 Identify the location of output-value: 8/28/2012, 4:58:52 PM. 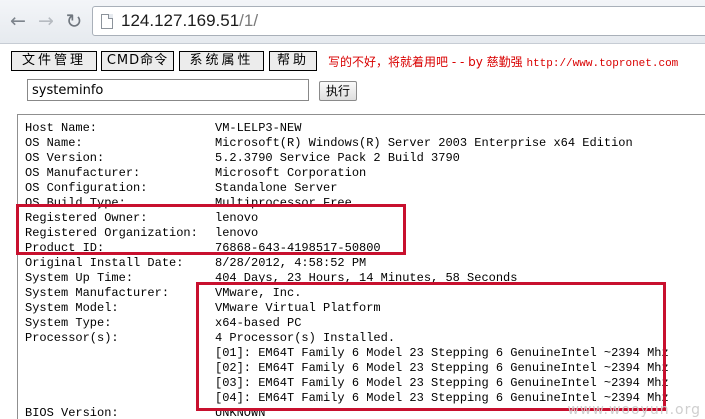
(291, 263).